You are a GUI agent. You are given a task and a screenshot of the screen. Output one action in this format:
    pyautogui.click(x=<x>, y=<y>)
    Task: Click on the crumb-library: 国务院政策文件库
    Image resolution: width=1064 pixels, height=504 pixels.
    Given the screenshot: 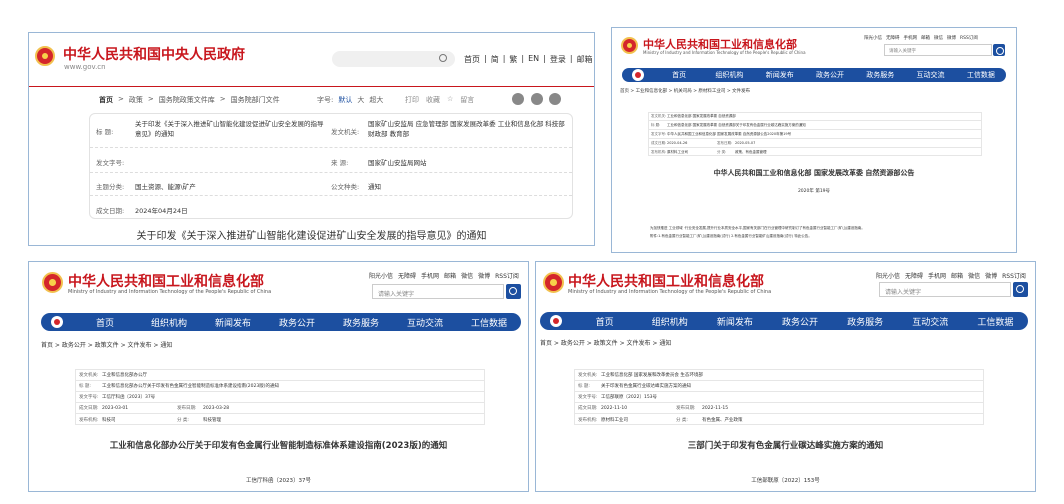 What is the action you would take?
    pyautogui.click(x=187, y=100)
    